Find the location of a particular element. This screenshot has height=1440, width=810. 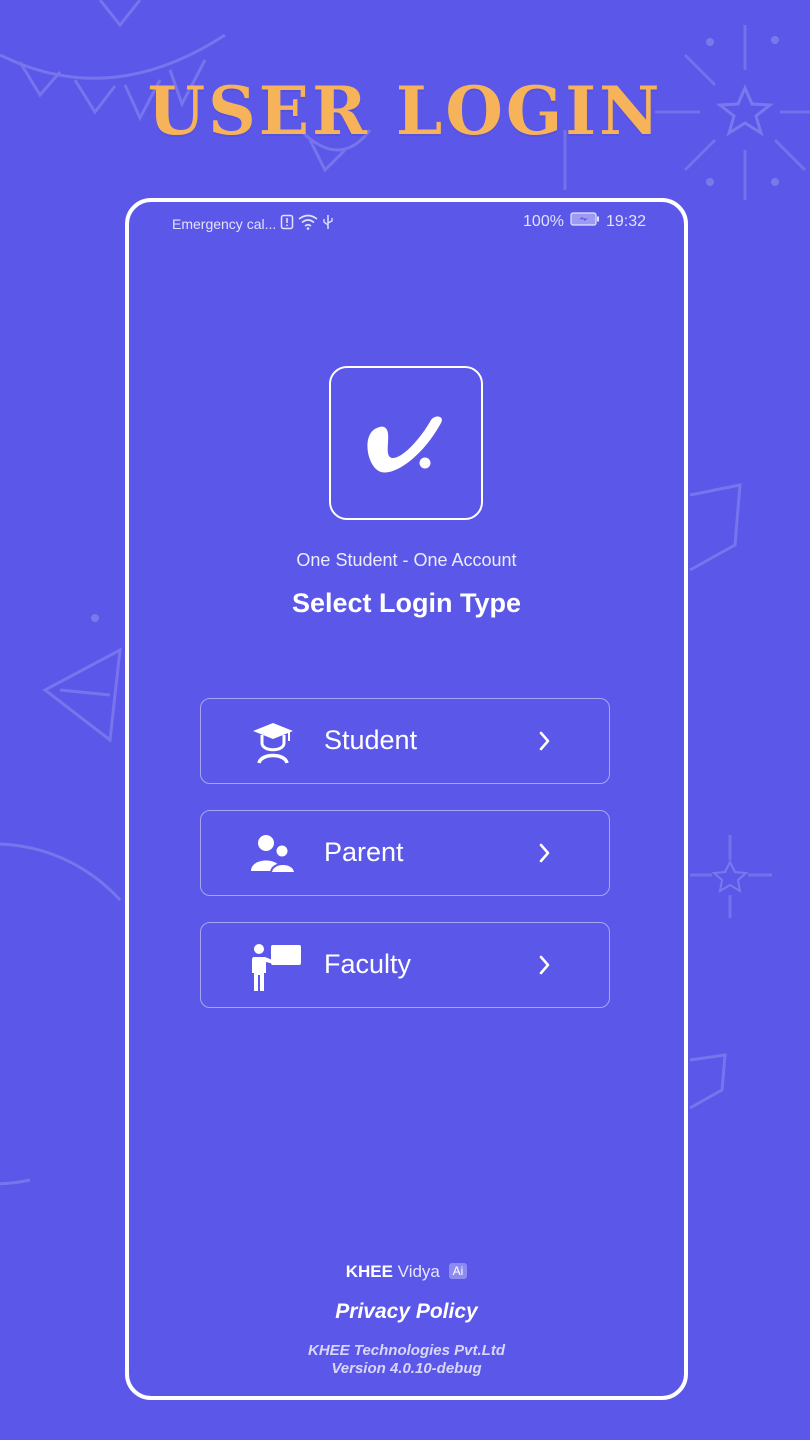

student-login-button: Student is located at coordinates (405, 741).